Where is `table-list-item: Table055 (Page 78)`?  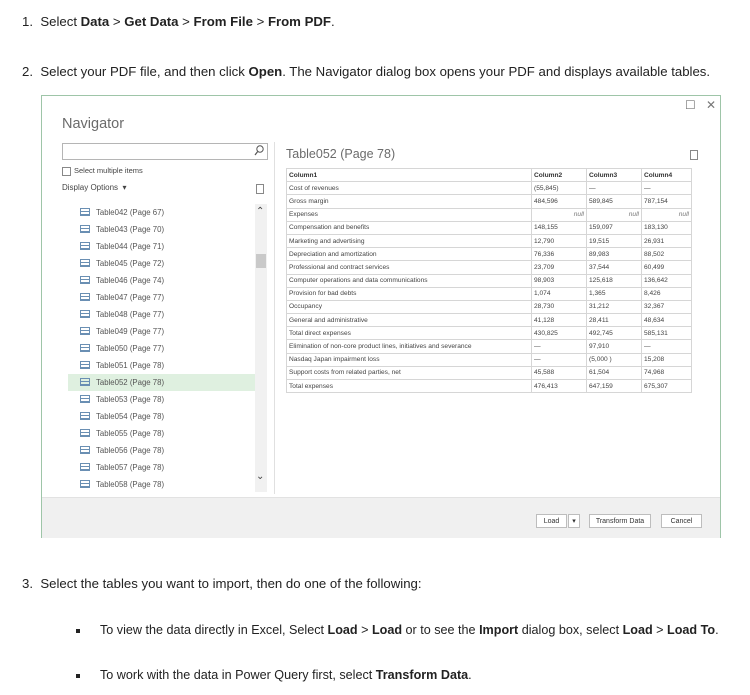
table-list-item: Table055 (Page 78) is located at coordinates (162, 433).